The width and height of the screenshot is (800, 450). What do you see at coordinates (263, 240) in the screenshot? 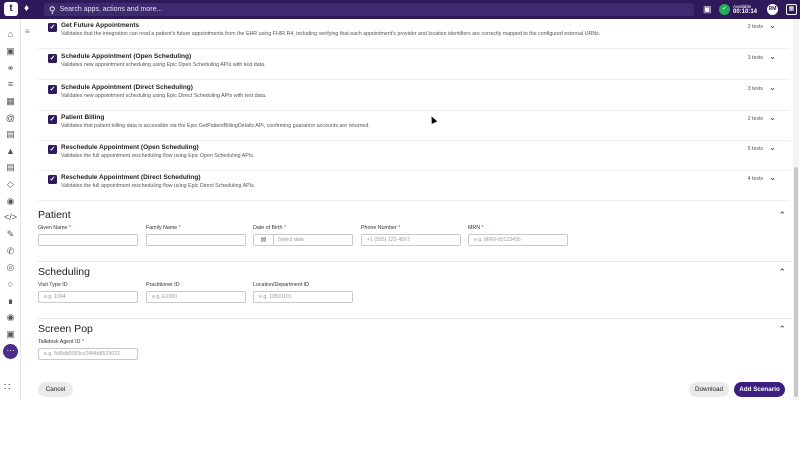
I see `calendar-icon: ▤` at bounding box center [263, 240].